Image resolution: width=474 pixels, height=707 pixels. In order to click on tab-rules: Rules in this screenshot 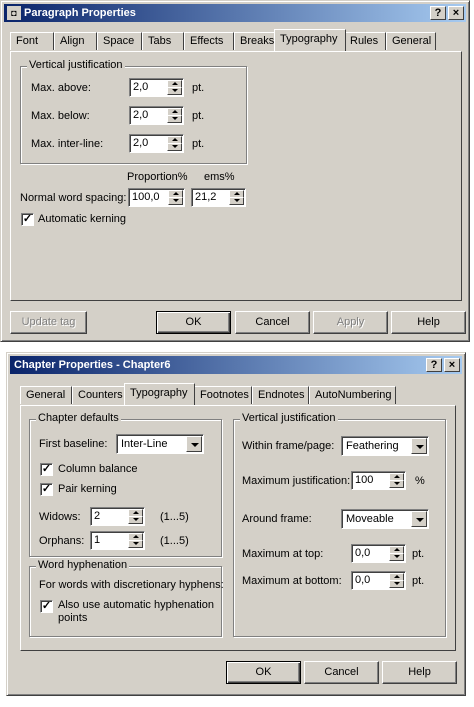, I will do `click(365, 41)`.